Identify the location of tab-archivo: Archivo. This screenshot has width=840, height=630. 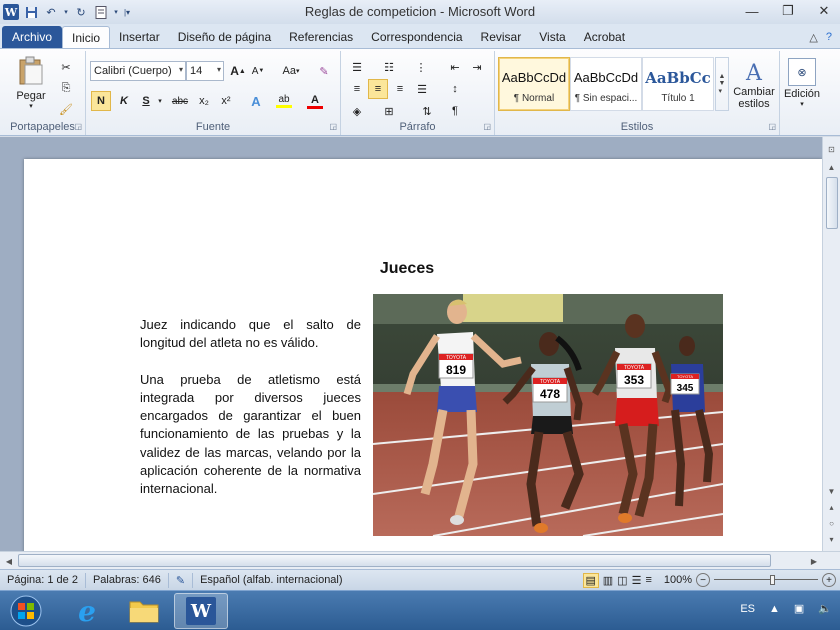
(32, 37).